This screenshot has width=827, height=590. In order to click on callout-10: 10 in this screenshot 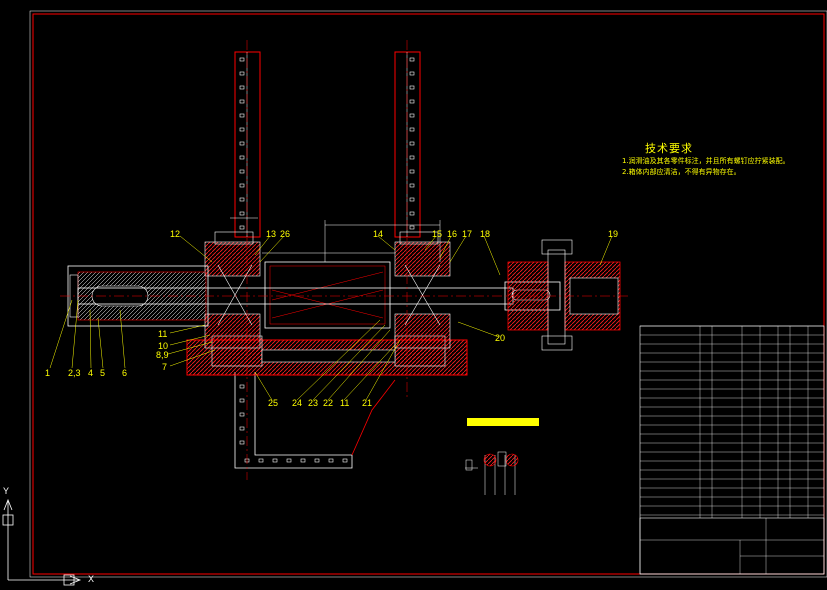, I will do `click(163, 346)`.